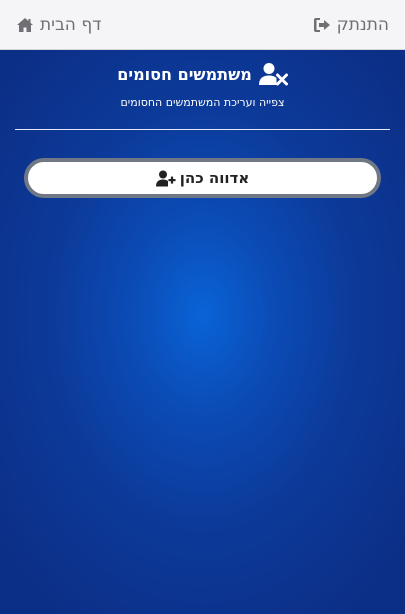  Describe the element at coordinates (202, 25) in the screenshot. I see `top-navbar: דף הבית התנתק` at that location.